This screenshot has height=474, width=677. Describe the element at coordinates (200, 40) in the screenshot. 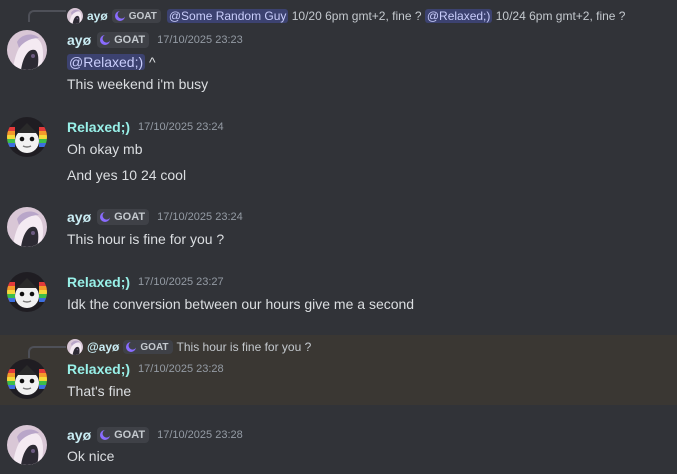

I see `timestamp: 17/10/2025 23:23` at that location.